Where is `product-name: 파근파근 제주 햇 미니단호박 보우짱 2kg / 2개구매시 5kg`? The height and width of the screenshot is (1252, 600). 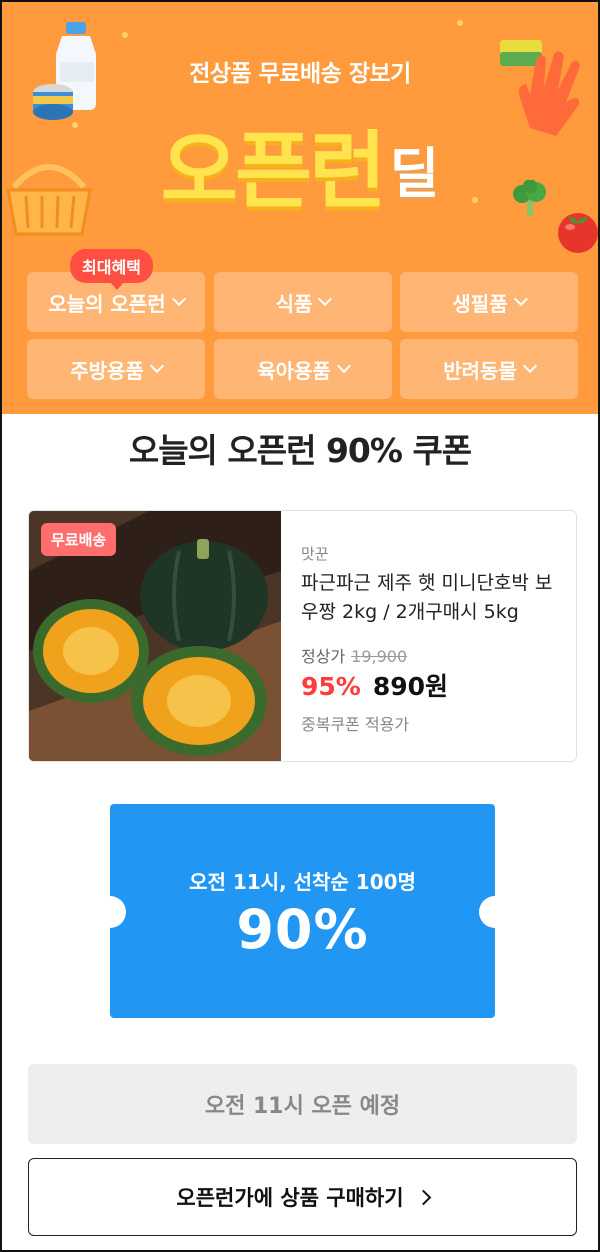
product-name: 파근파근 제주 햇 미니단호박 보우짱 2kg / 2개구매시 5kg is located at coordinates (433, 598).